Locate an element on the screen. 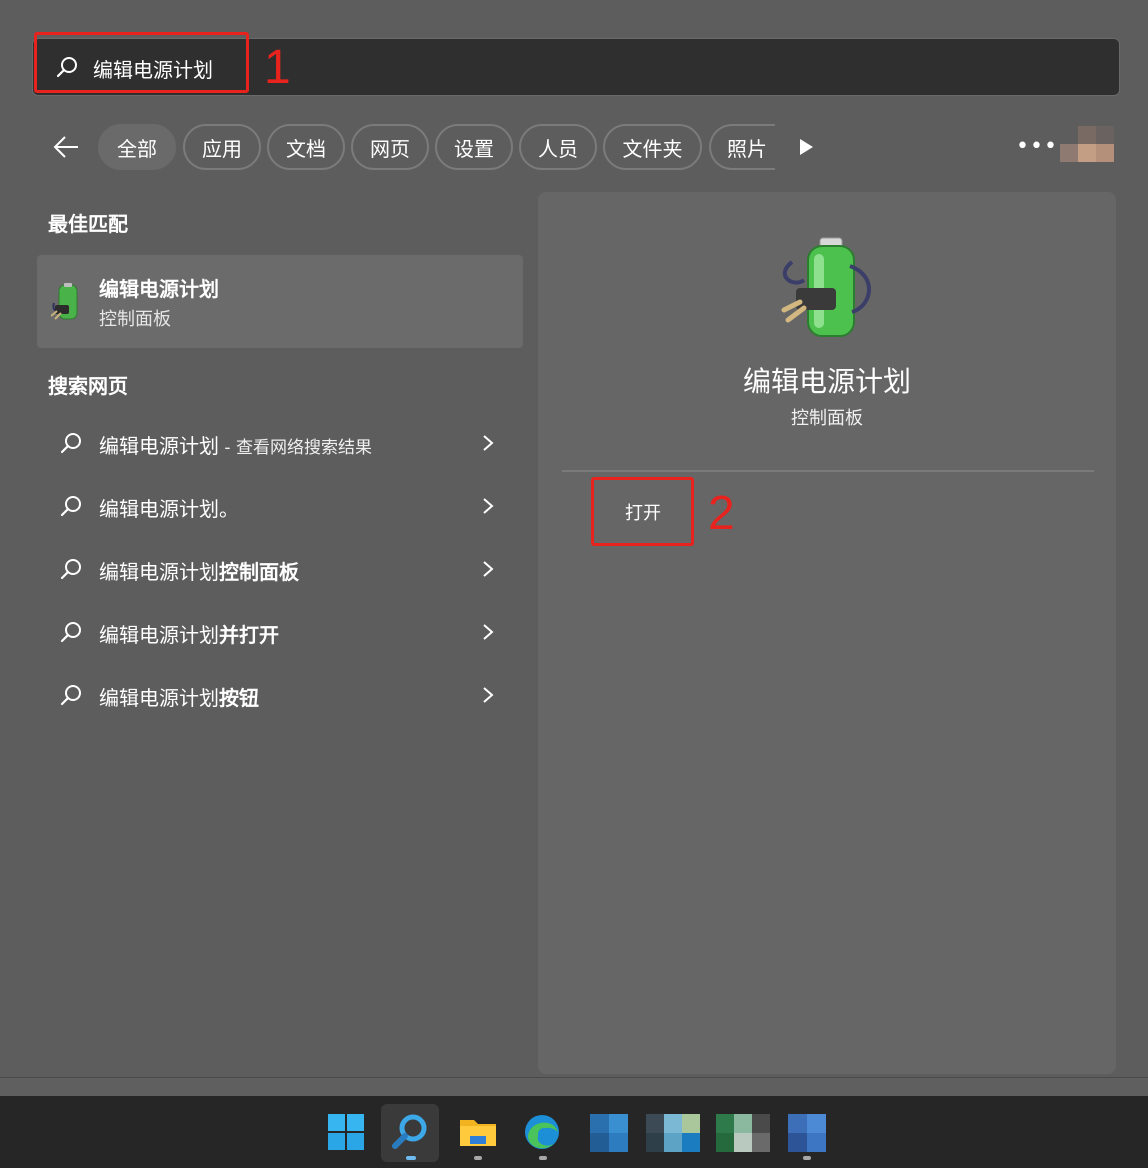 Image resolution: width=1148 pixels, height=1168 pixels. taskbar is located at coordinates (574, 1132).